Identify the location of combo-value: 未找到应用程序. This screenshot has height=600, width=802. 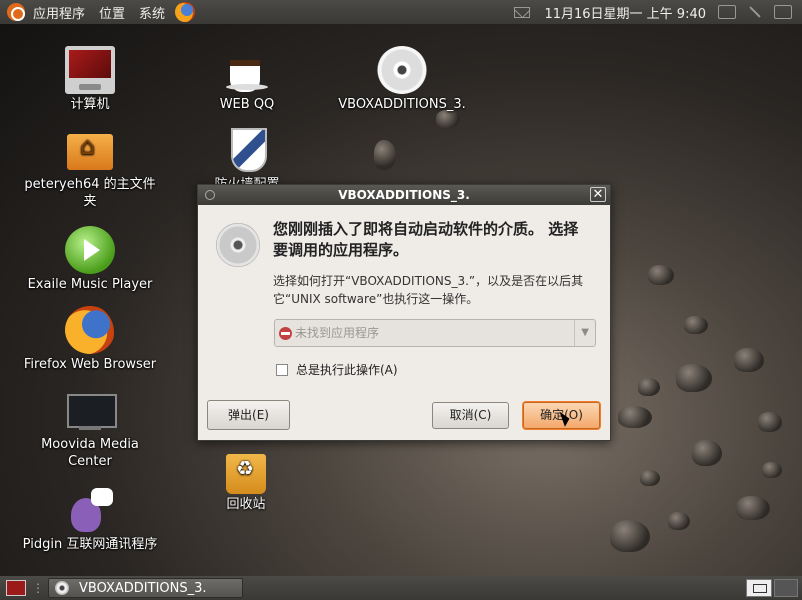
(337, 333).